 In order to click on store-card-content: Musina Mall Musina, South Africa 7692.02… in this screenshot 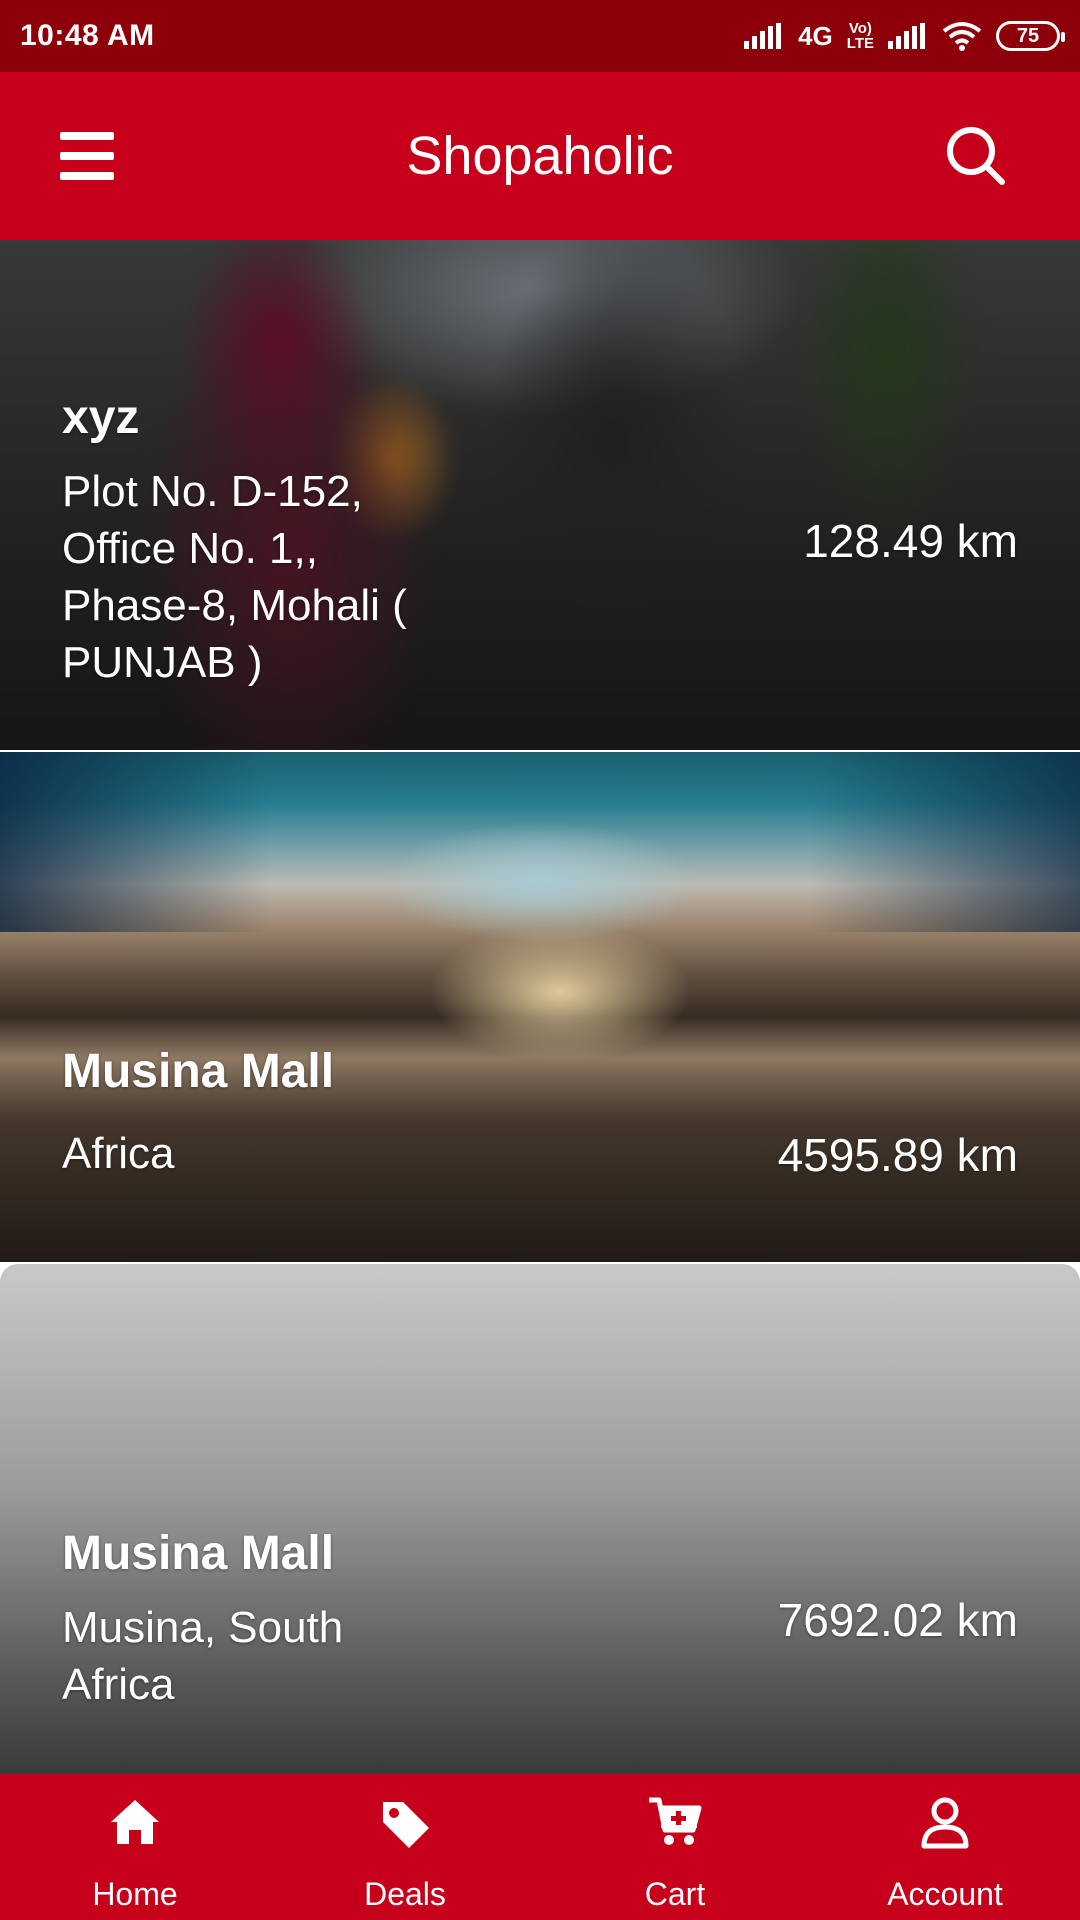, I will do `click(540, 1619)`.